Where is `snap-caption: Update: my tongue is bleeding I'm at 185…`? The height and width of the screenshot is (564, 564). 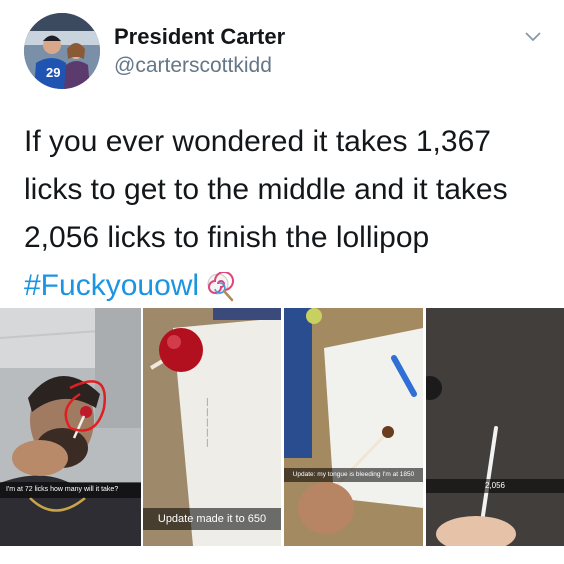
snap-caption: Update: my tongue is bleeding I'm at 185… is located at coordinates (353, 475).